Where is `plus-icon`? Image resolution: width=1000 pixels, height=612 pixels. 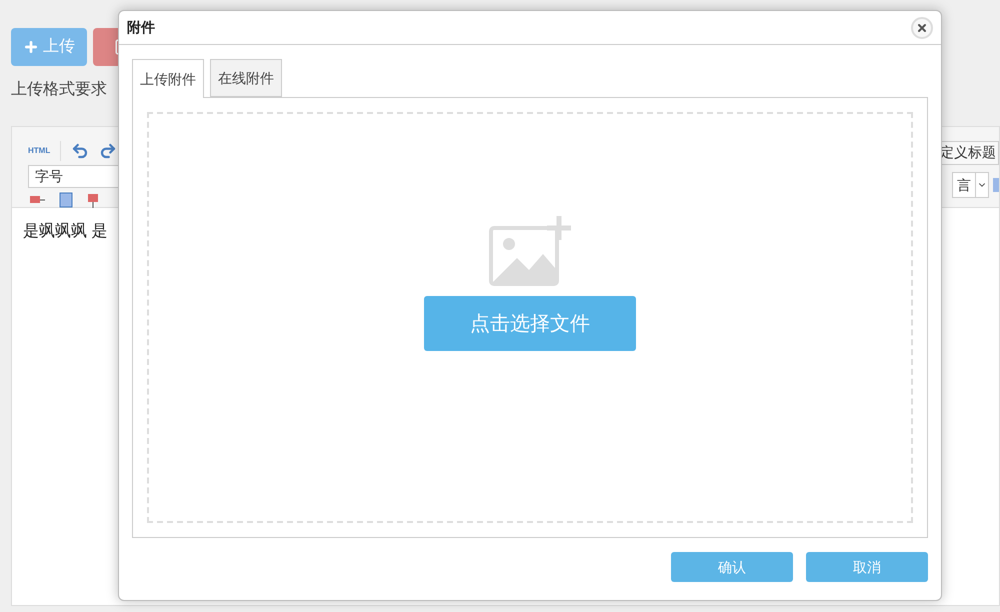 plus-icon is located at coordinates (31, 47).